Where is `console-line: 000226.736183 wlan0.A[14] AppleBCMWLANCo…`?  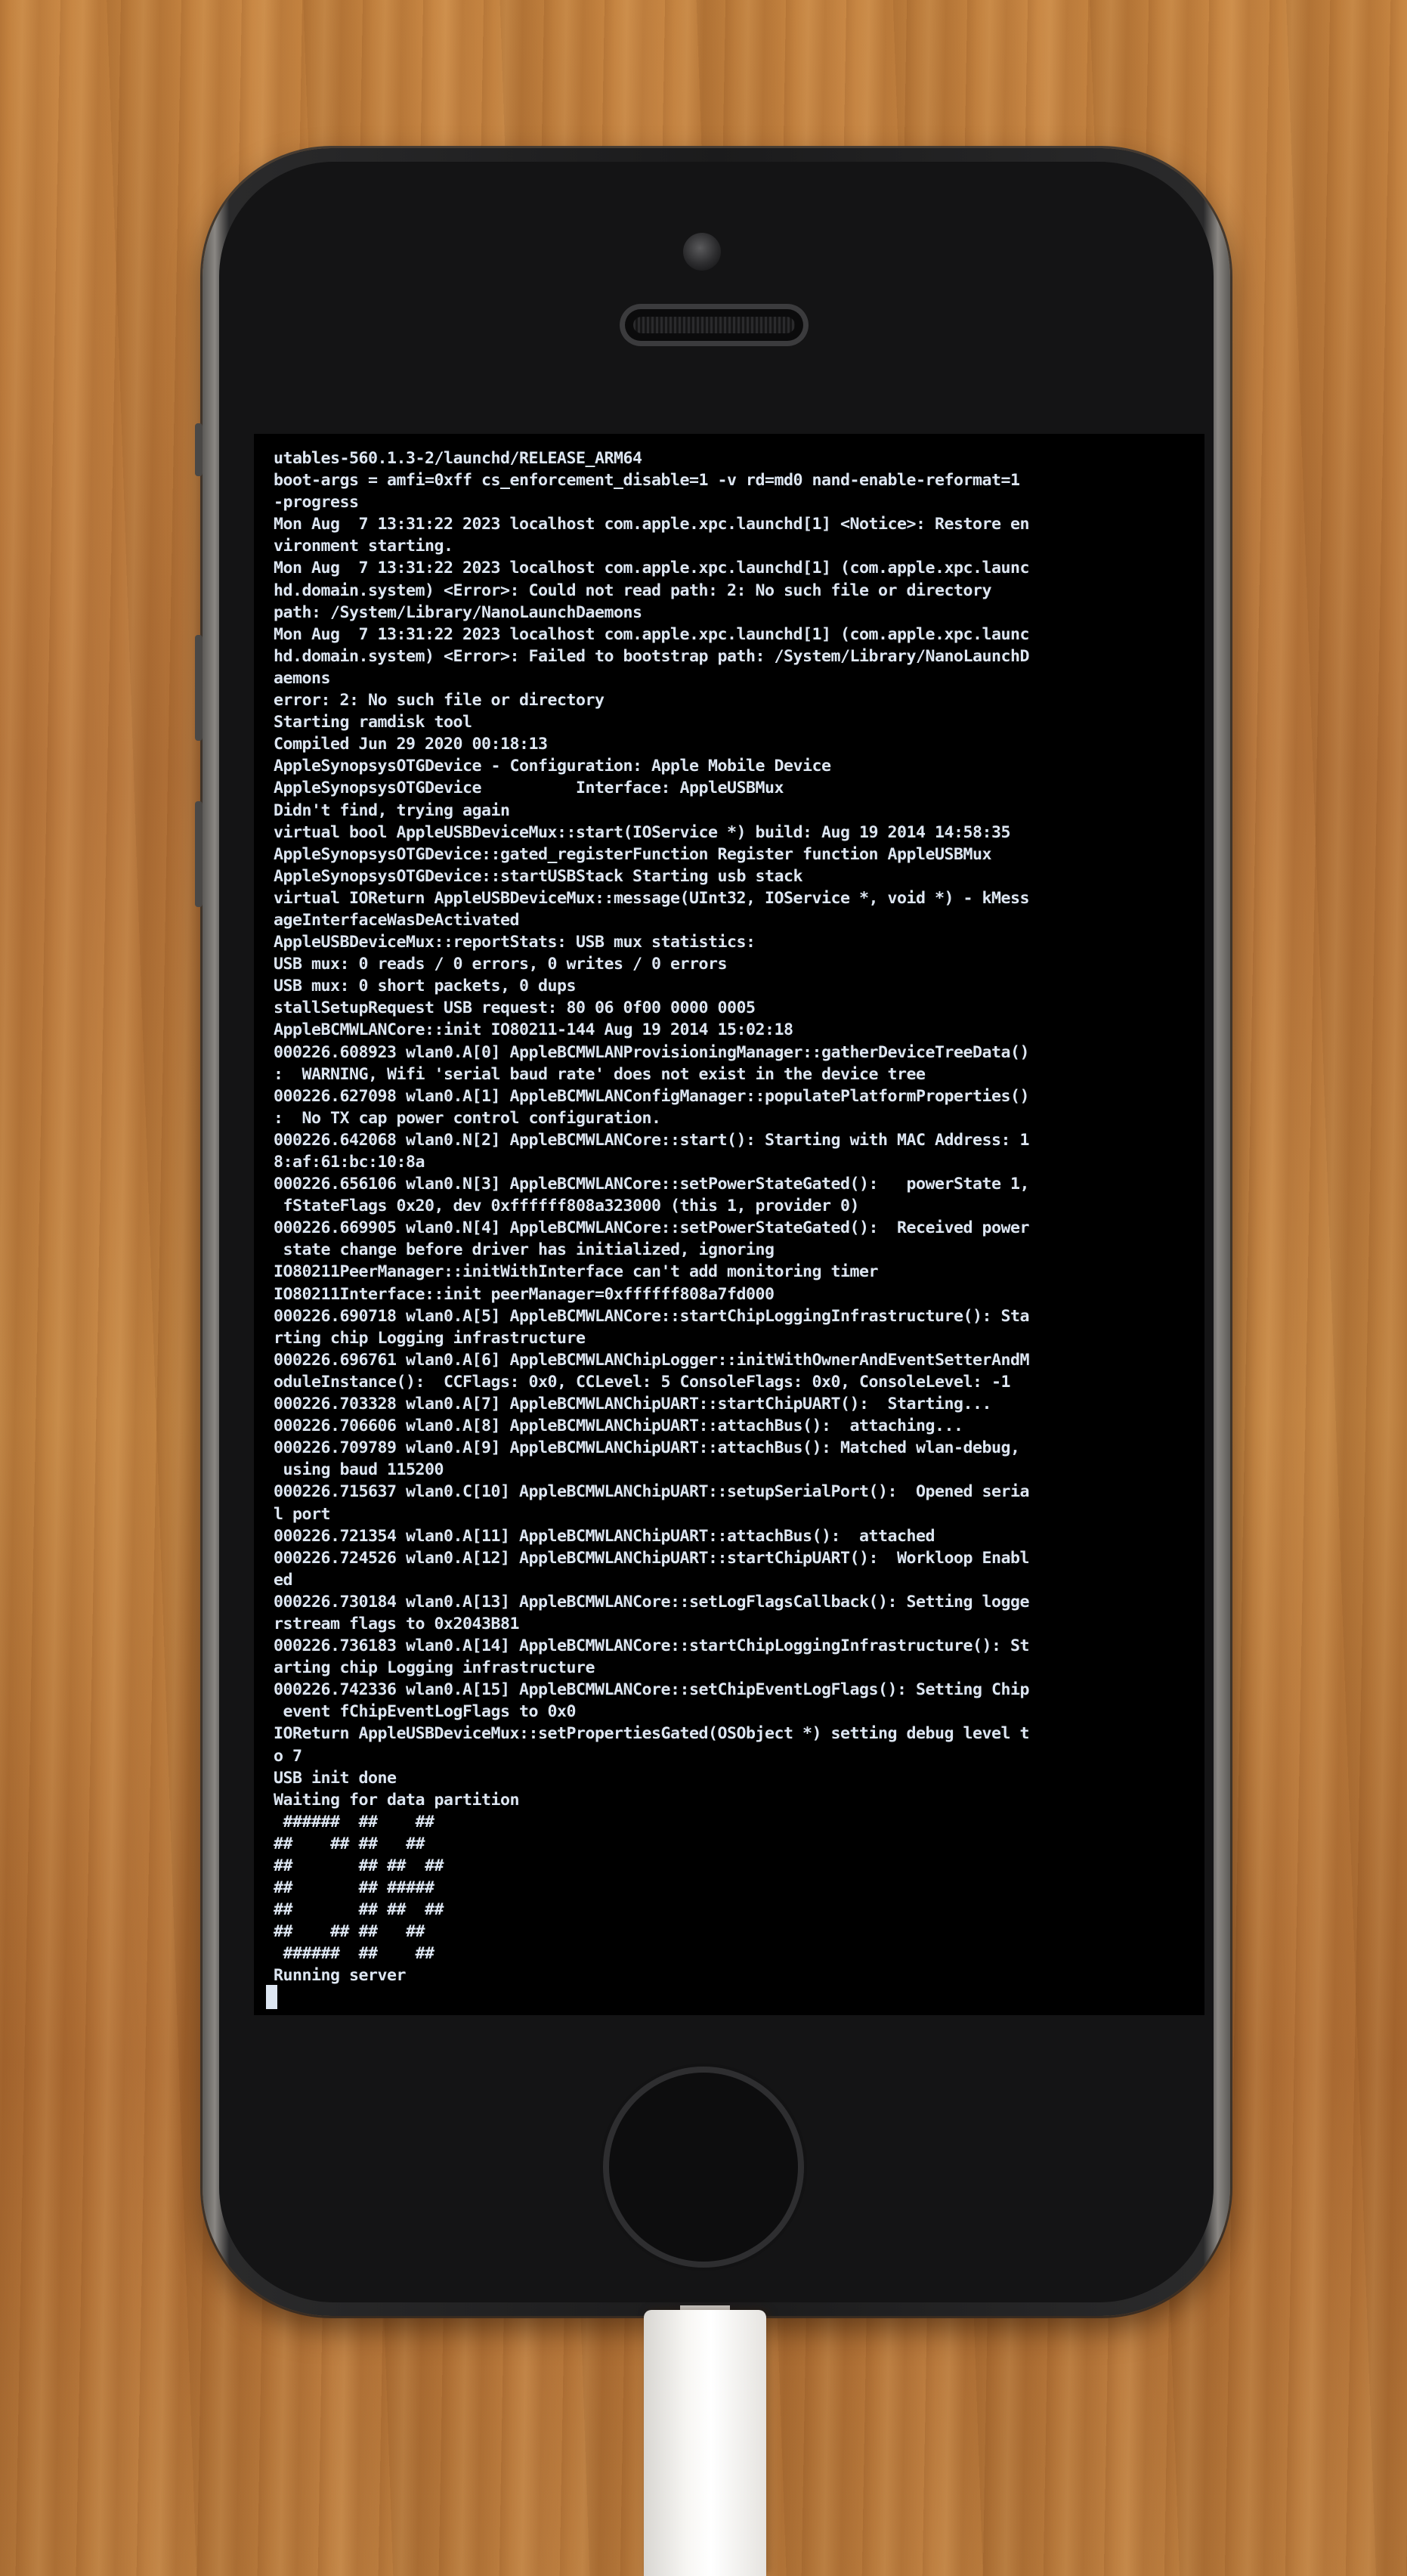 console-line: 000226.736183 wlan0.A[14] AppleBCMWLANCo… is located at coordinates (652, 1646).